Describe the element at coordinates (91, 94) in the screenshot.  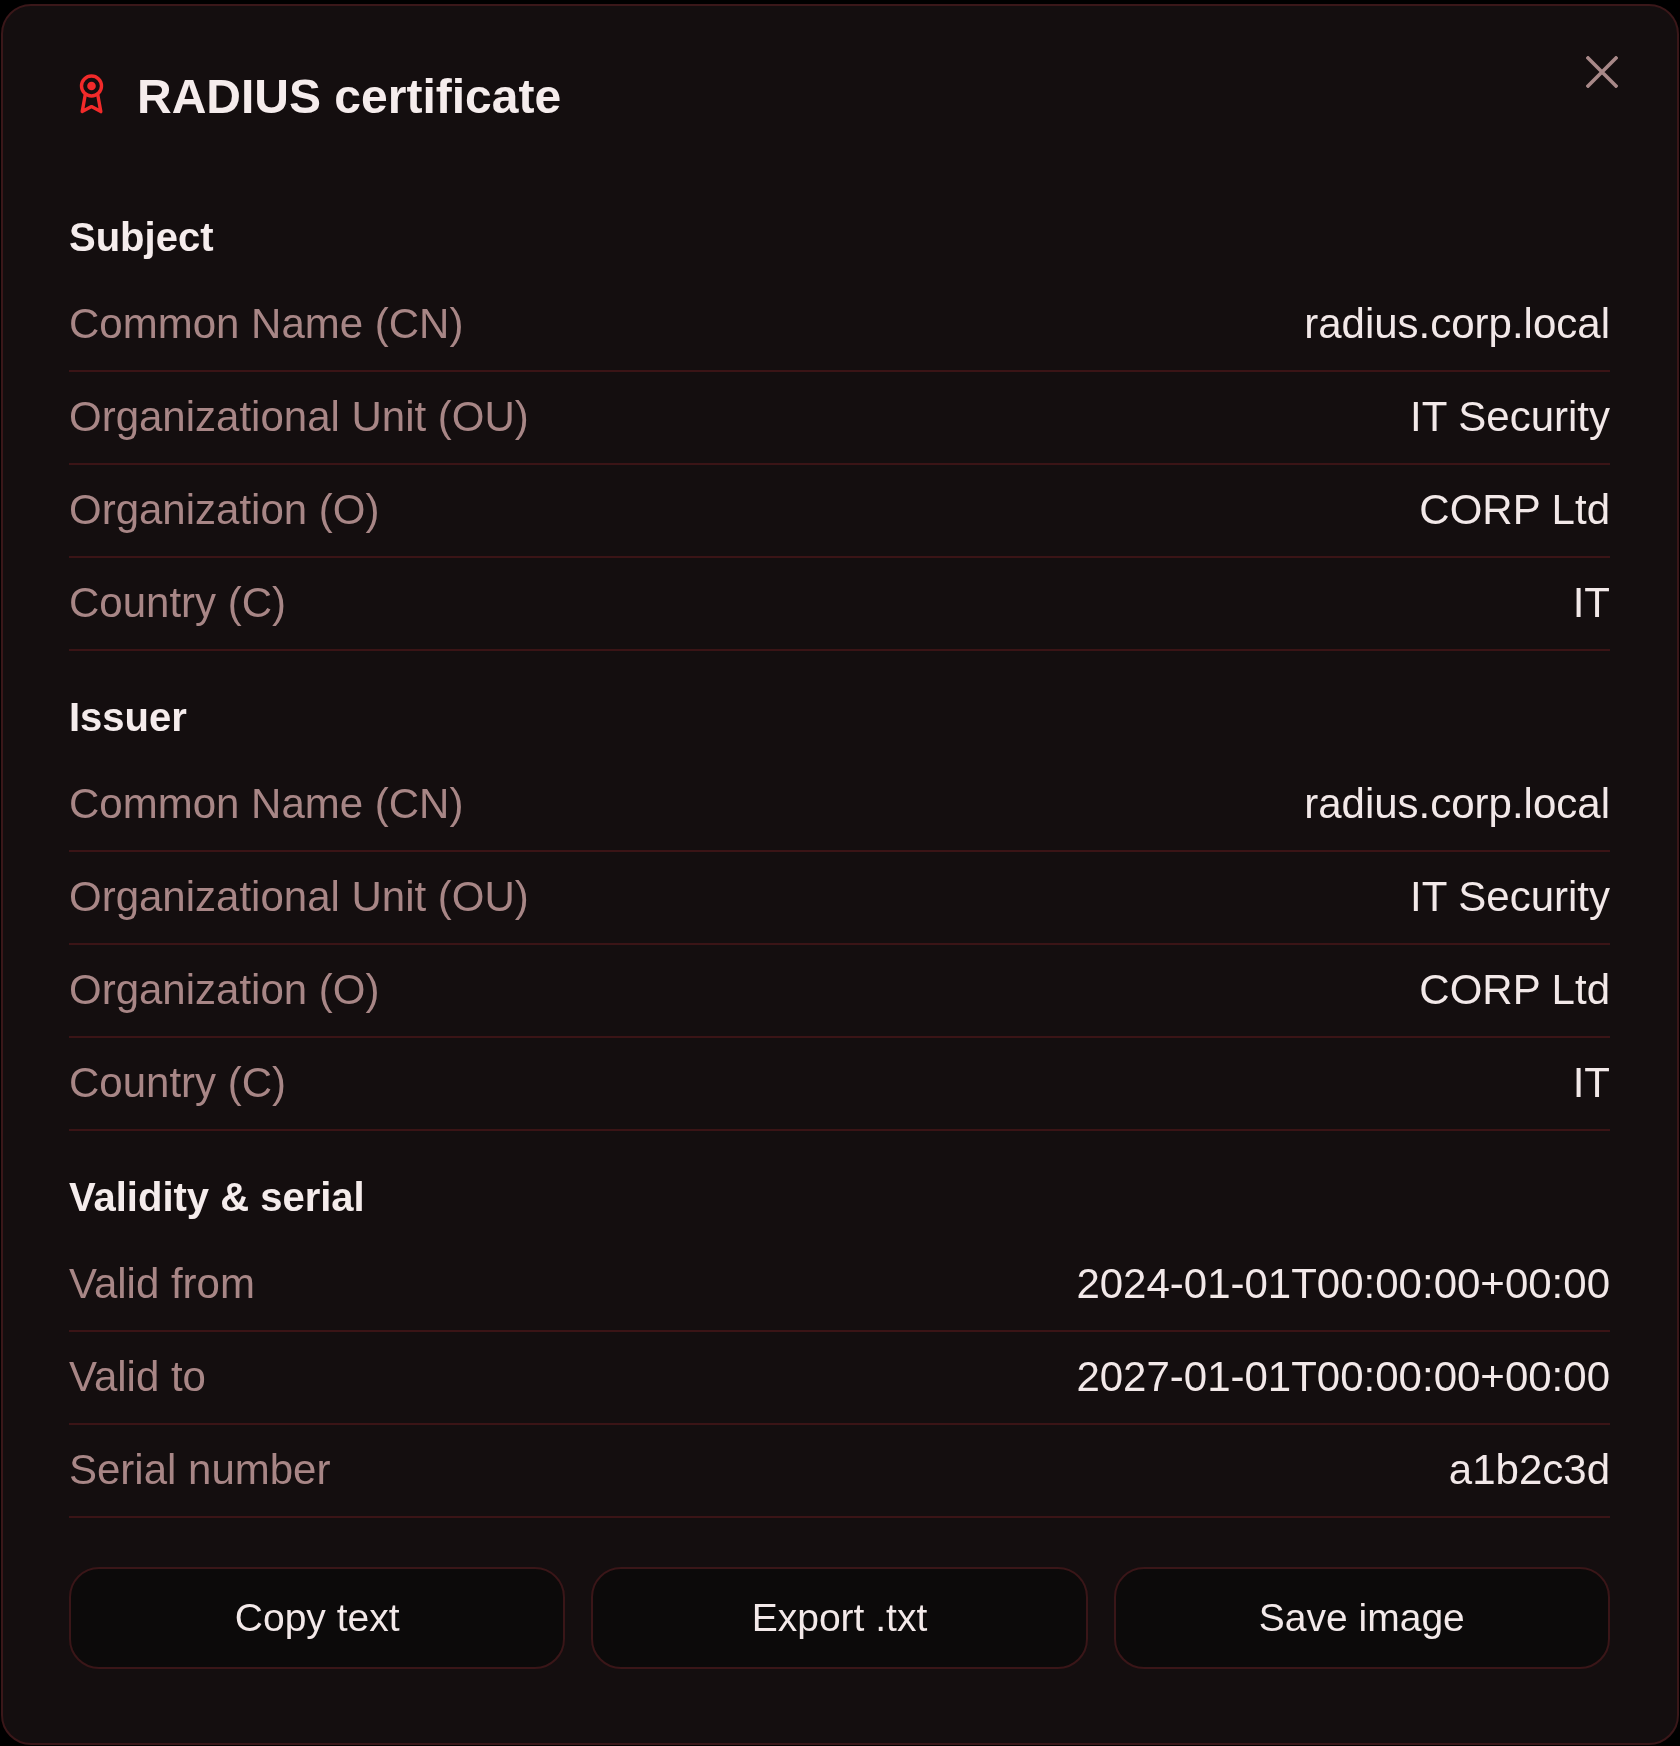
I see `medal-icon` at that location.